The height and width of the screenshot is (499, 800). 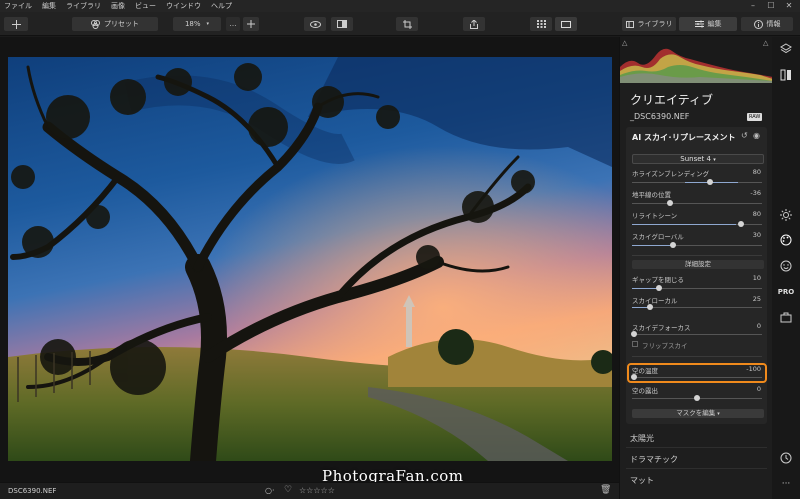 What do you see at coordinates (400, 6) in the screenshot?
I see `menu-bar: ファイル 編集 ライブラリ 画像 ビュー ウインドウ ヘルプ` at bounding box center [400, 6].